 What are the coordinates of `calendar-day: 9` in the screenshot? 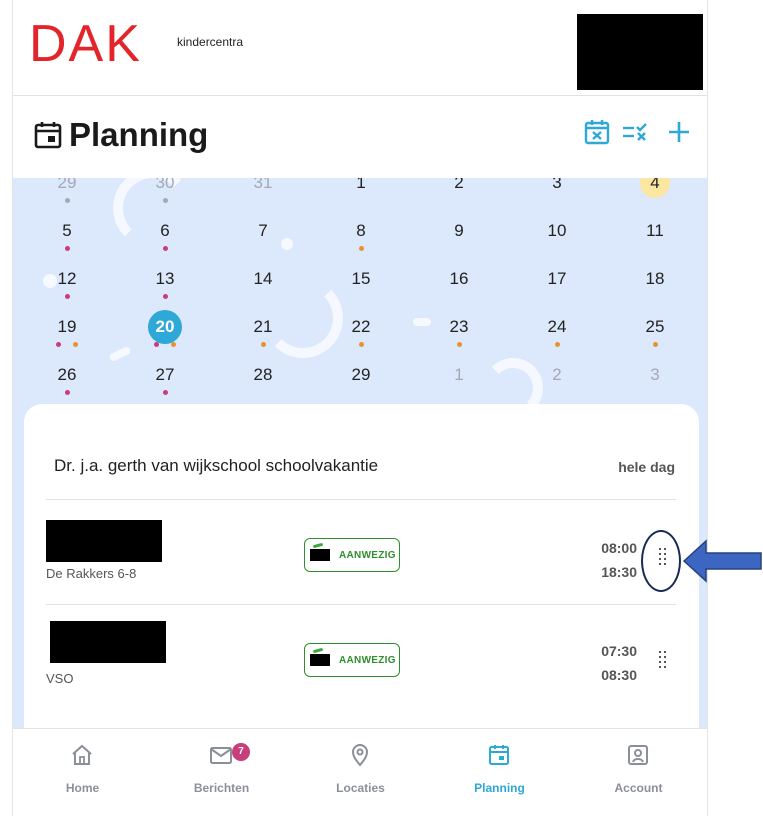 It's located at (459, 238).